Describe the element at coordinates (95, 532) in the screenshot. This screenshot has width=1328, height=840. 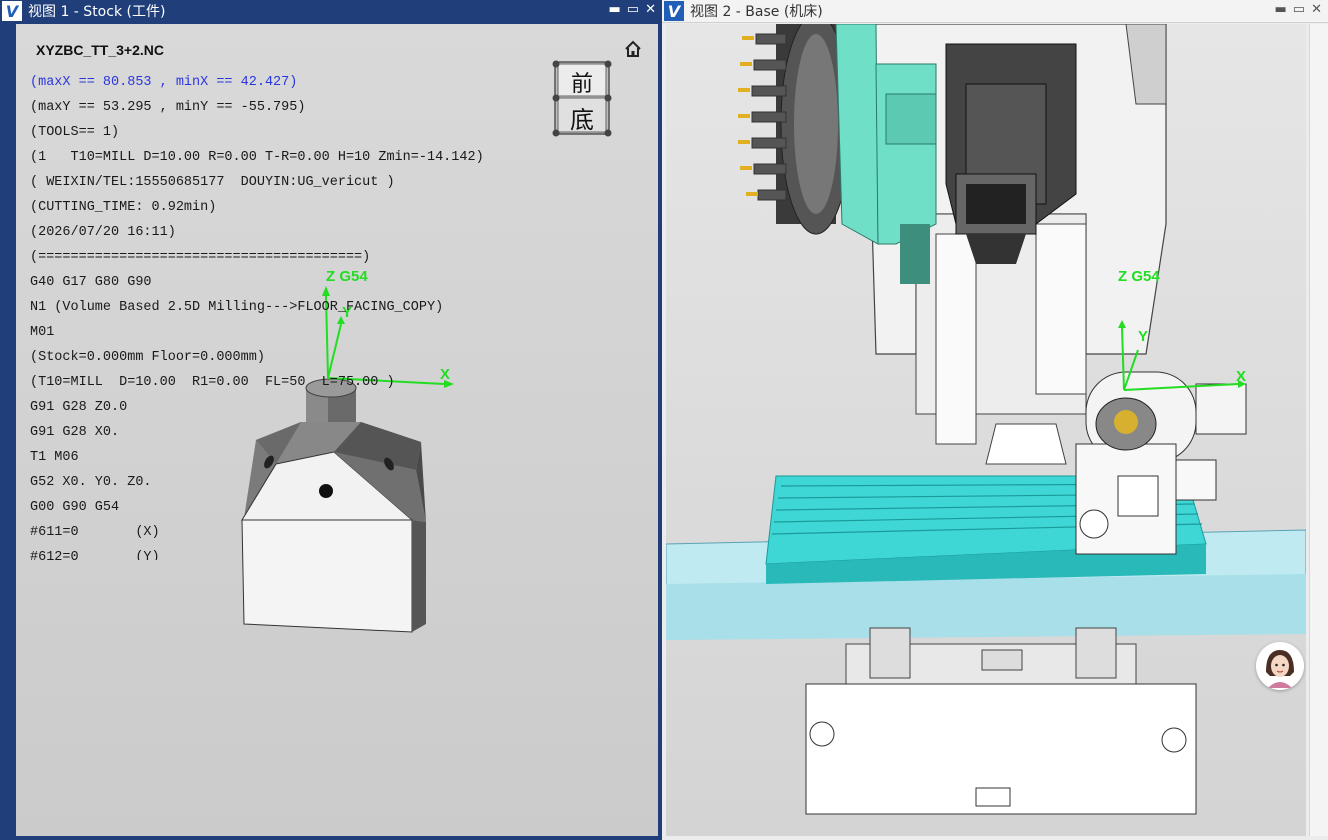
I see `nc-code-line: #611=0 (X)` at that location.